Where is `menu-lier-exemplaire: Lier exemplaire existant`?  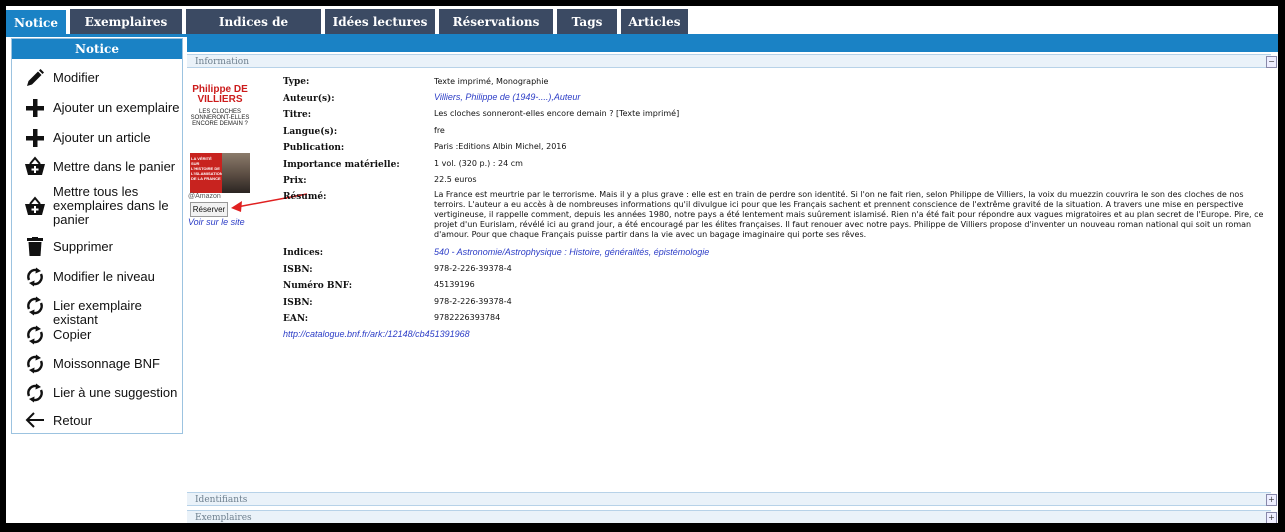 menu-lier-exemplaire: Lier exemplaire existant is located at coordinates (97, 309).